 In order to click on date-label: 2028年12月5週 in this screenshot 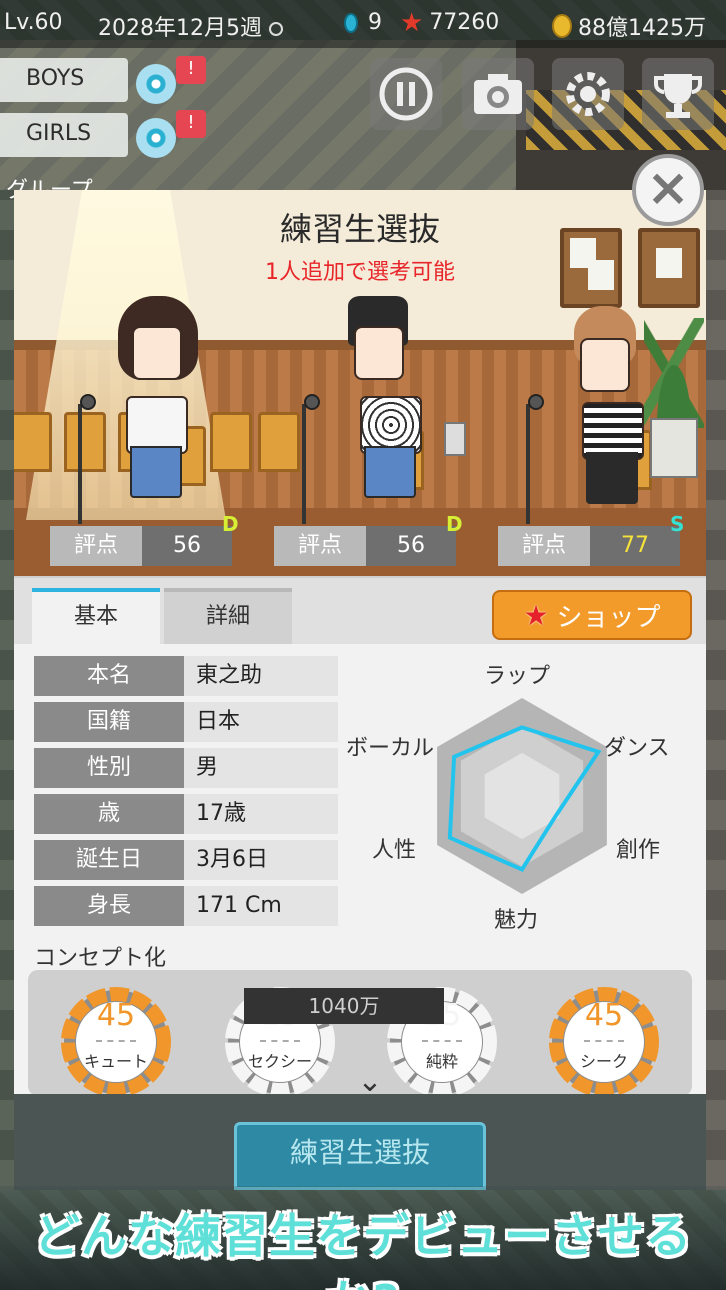, I will do `click(190, 26)`.